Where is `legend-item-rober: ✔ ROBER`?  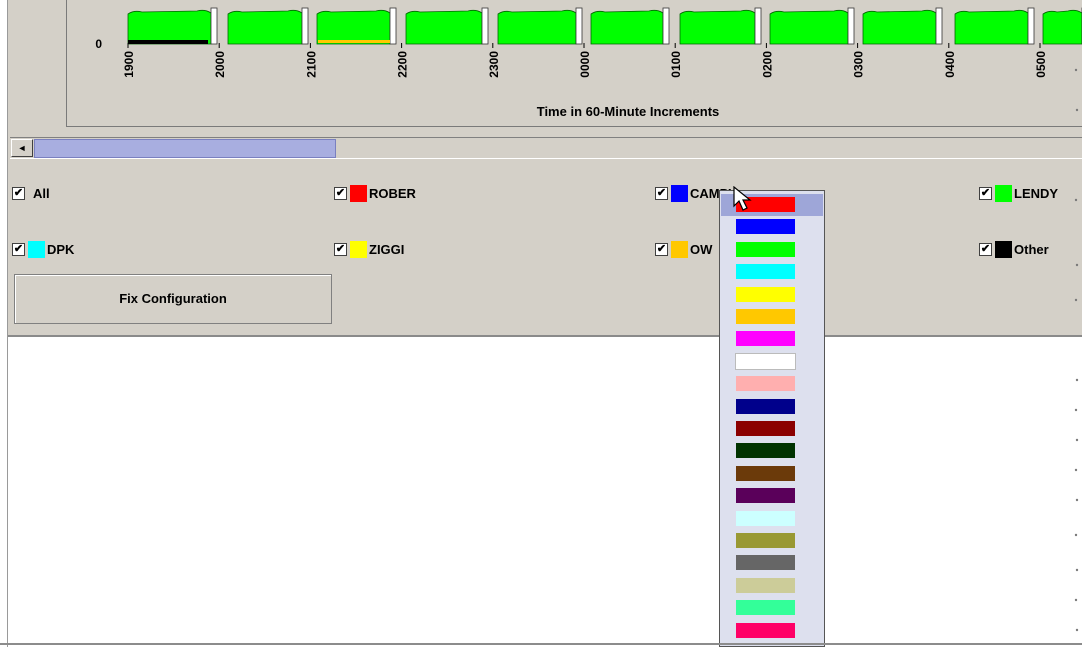
legend-item-rober: ✔ ROBER is located at coordinates (375, 193).